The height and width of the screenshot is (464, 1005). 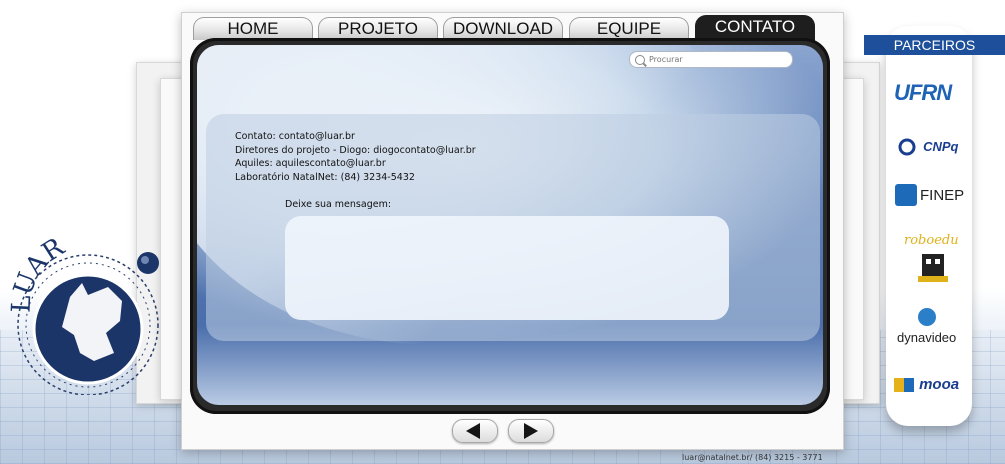 I want to click on logo-moon-highlight, so click(x=145, y=260).